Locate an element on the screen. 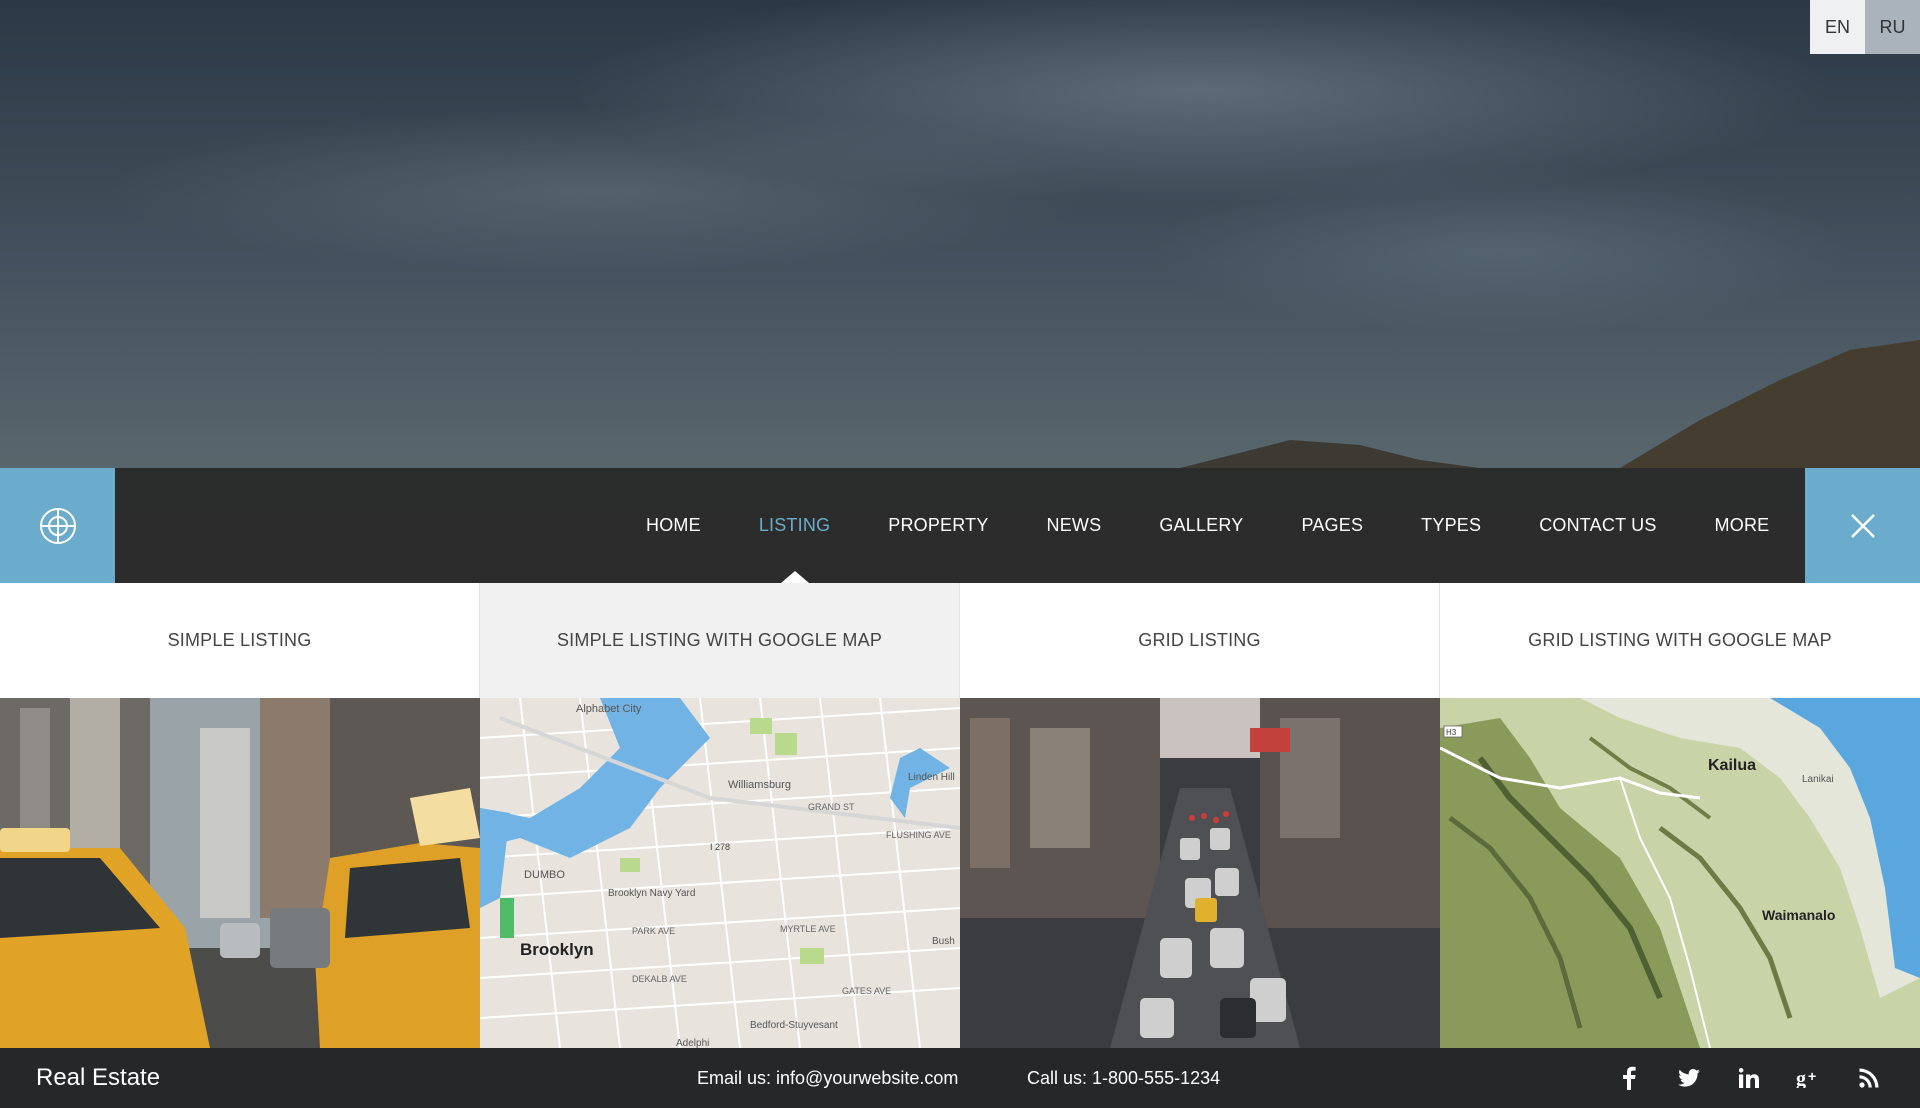  dropdown-item-grid-listing: GRID LISTING is located at coordinates (1200, 815).